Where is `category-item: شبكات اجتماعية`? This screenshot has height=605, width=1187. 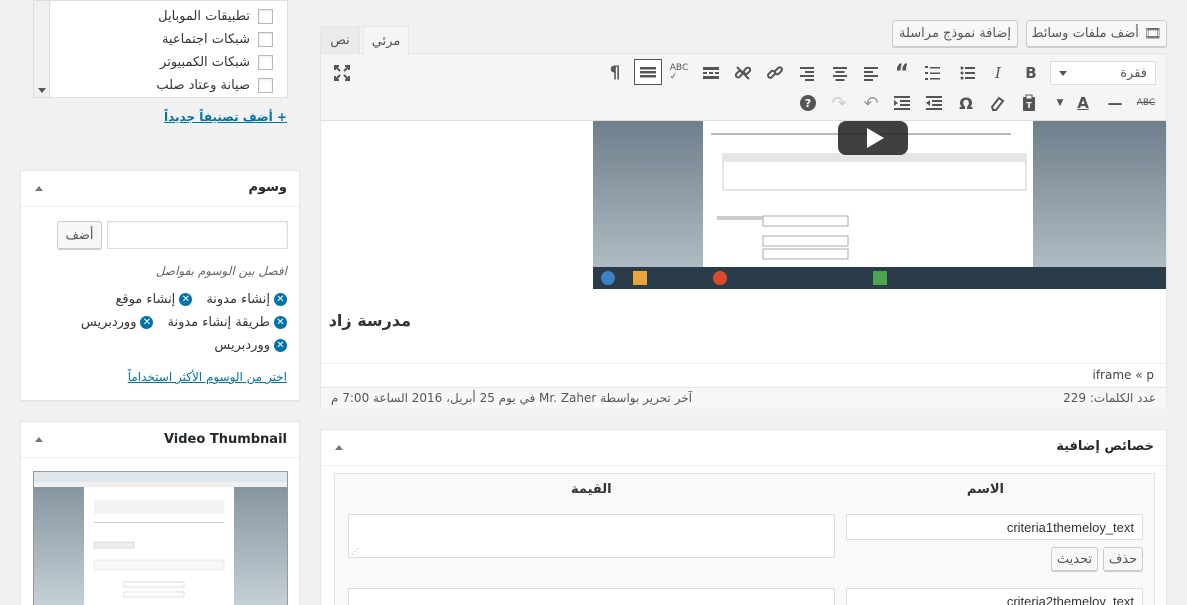
category-item: شبكات اجتماعية is located at coordinates (217, 39).